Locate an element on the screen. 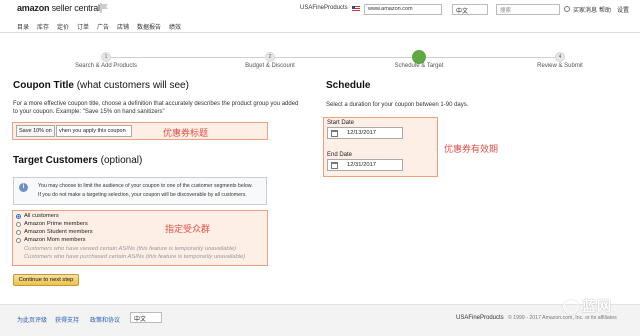 Image resolution: width=640 pixels, height=336 pixels. step-1-dot: 1 is located at coordinates (106, 57).